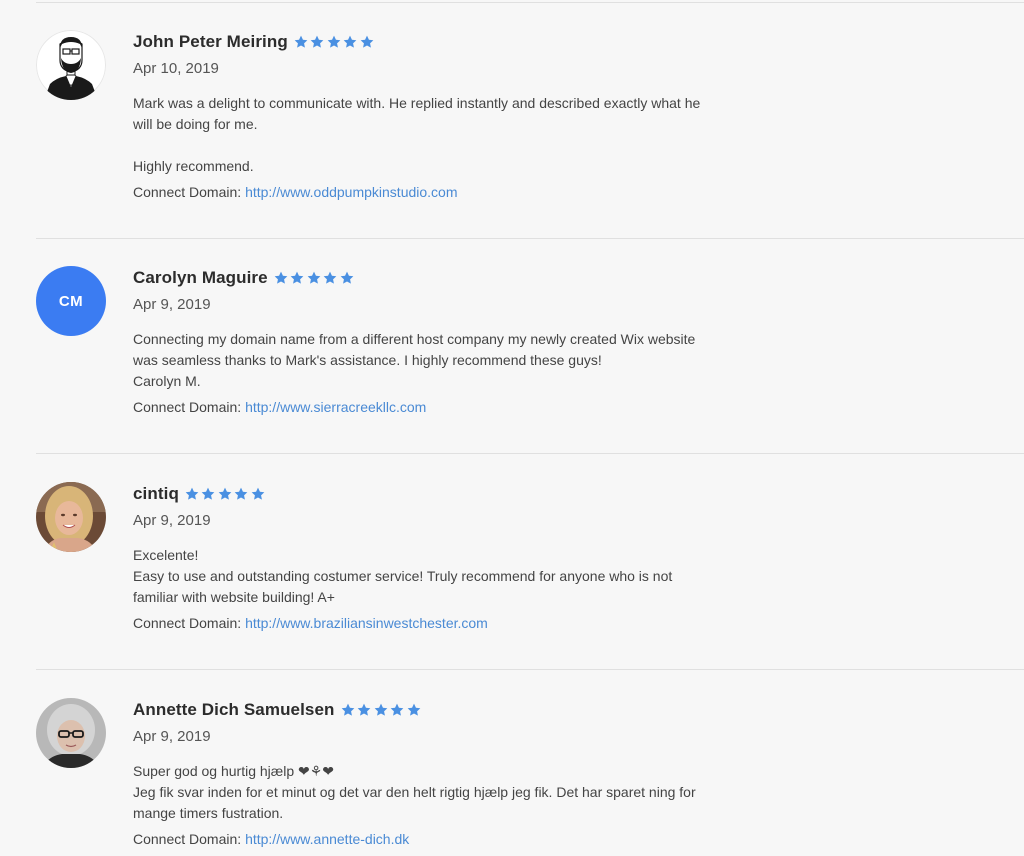 The width and height of the screenshot is (1024, 856). I want to click on review-text-line: familiar with website building! A+, so click(234, 597).